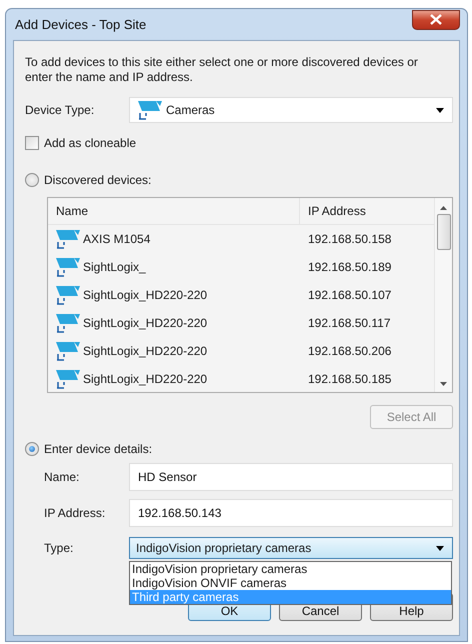  Describe the element at coordinates (443, 232) in the screenshot. I see `scroll-thumb` at that location.